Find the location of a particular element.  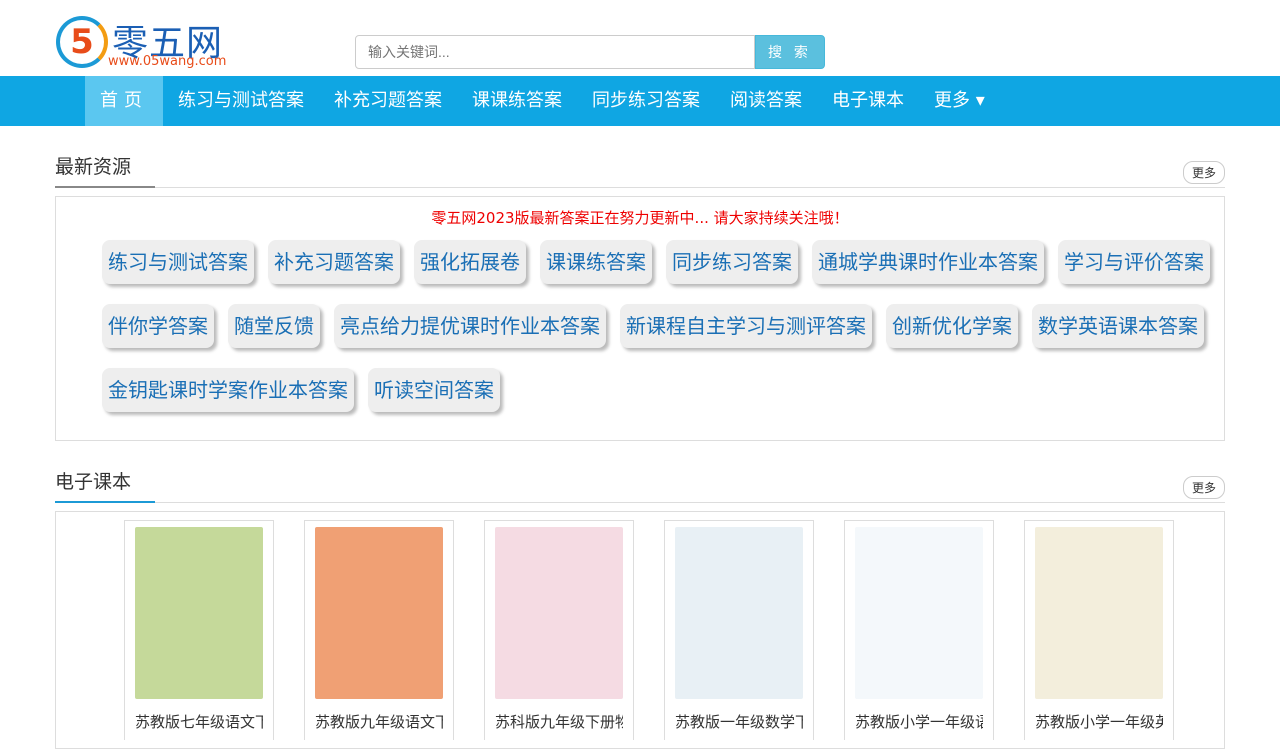

book-card: 苏教版七年级语文下 is located at coordinates (199, 630).